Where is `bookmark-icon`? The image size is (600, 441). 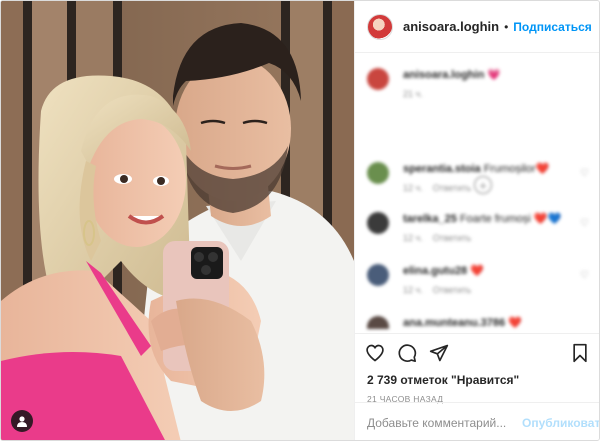
bookmark-icon is located at coordinates (576, 353).